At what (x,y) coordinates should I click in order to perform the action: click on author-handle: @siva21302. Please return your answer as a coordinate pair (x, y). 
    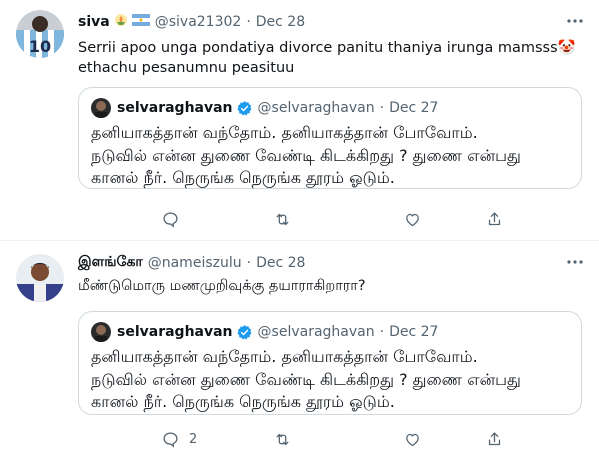
    Looking at the image, I should click on (198, 22).